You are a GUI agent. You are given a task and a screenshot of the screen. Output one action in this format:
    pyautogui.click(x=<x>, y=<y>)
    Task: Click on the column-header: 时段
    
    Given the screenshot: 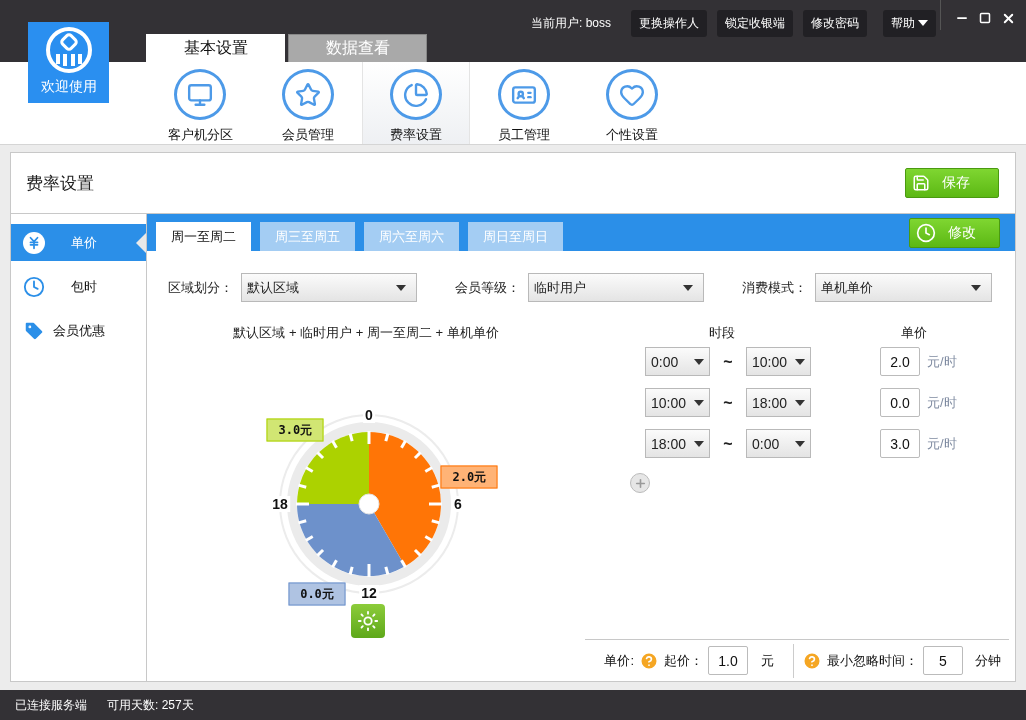 What is the action you would take?
    pyautogui.click(x=722, y=333)
    